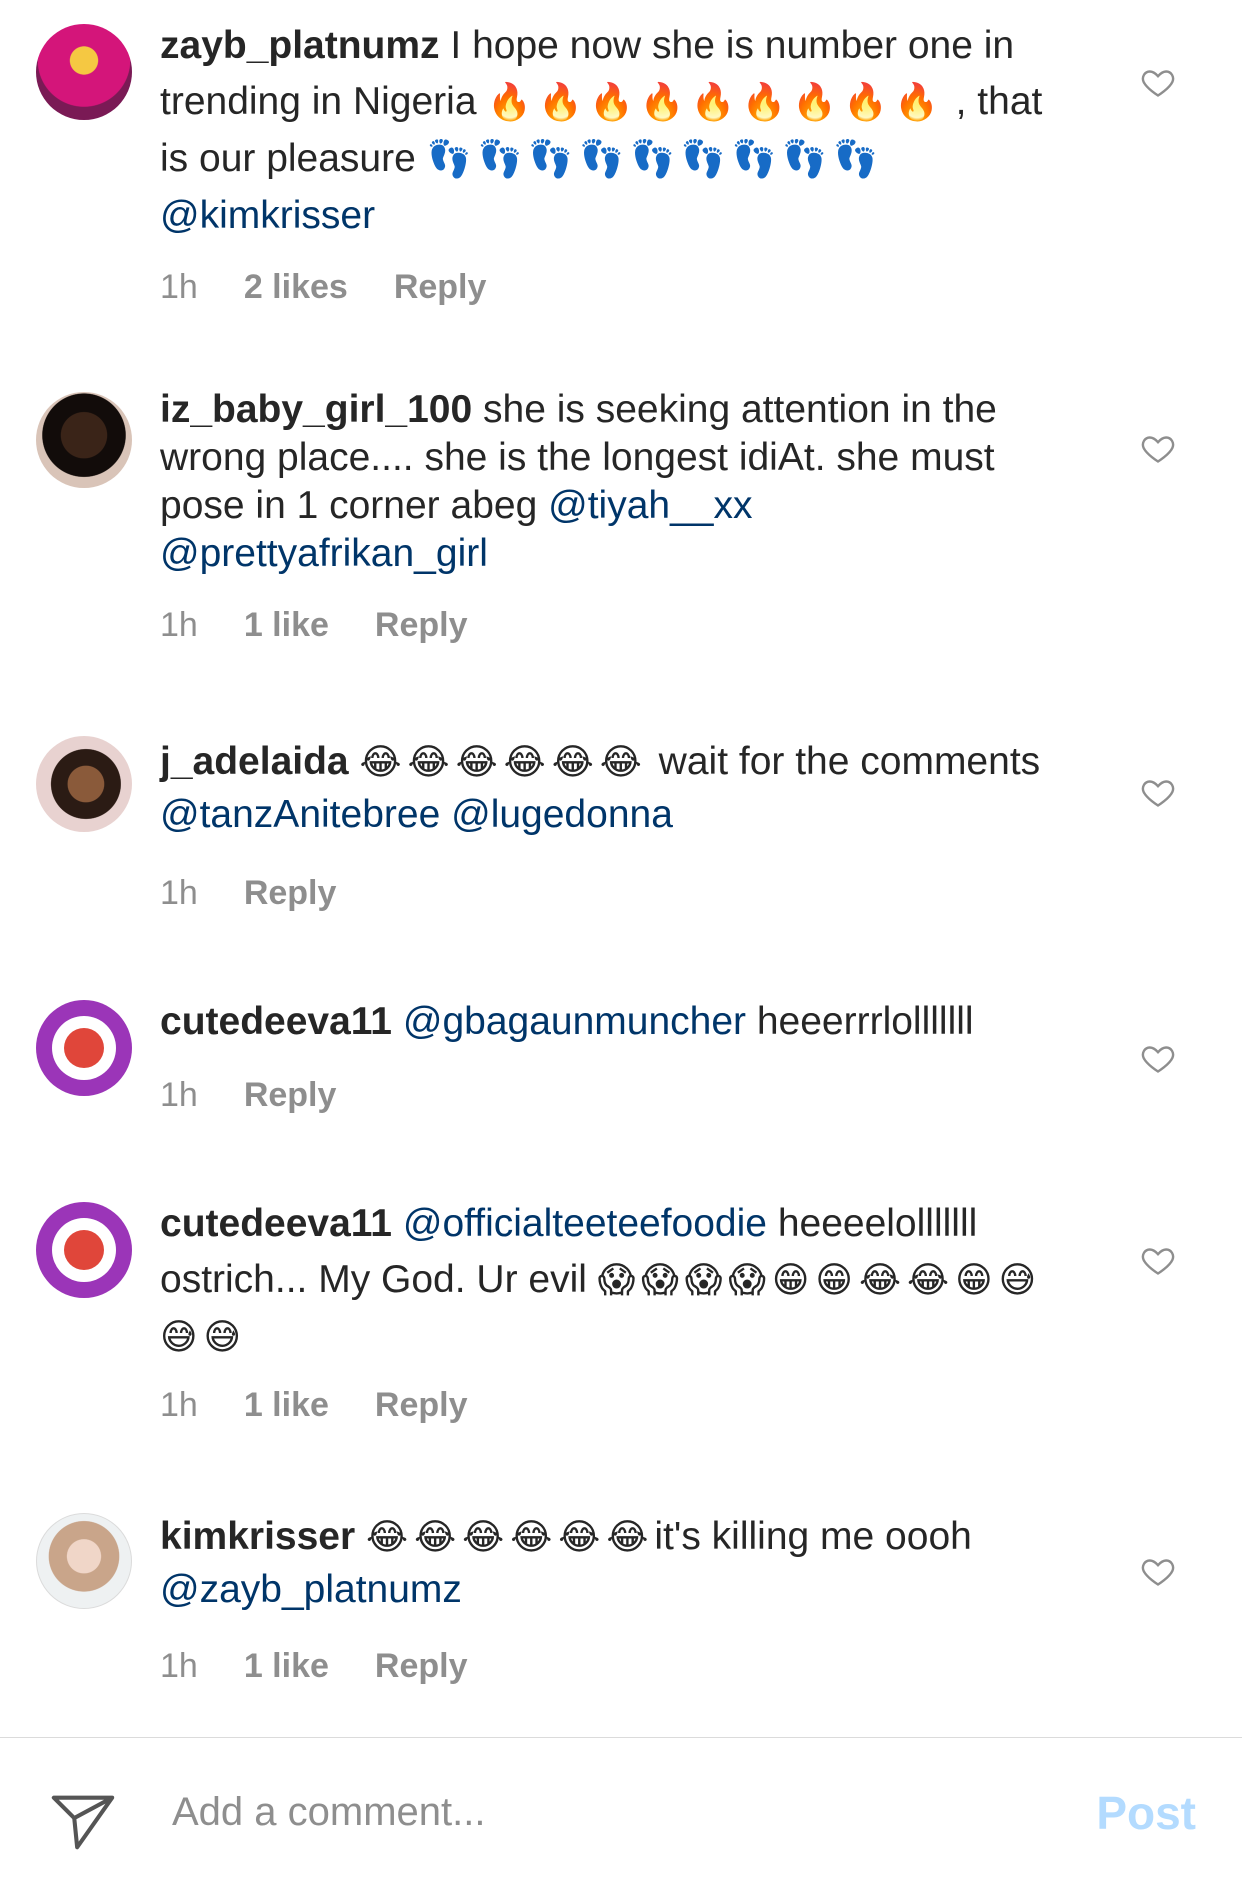  I want to click on mention-link: @tanzAnitebree, so click(300, 814).